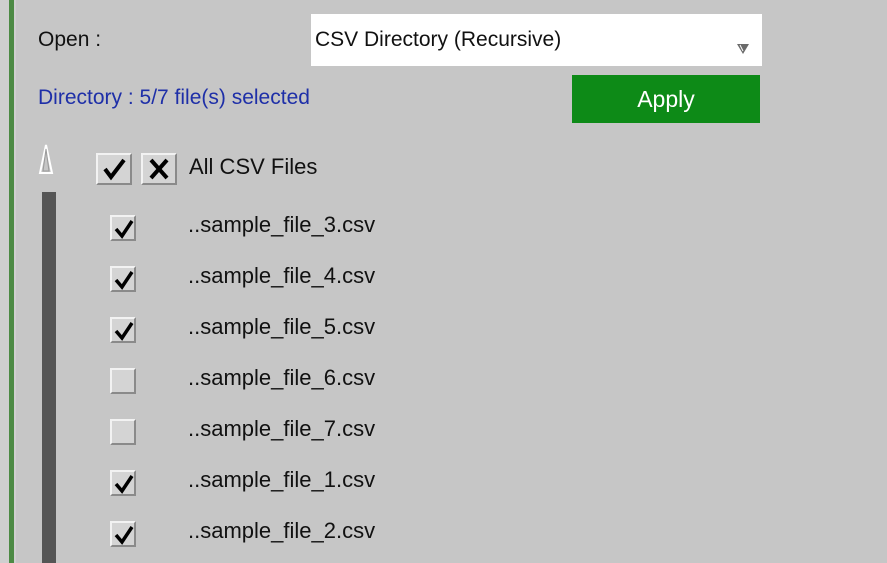 This screenshot has height=563, width=887. What do you see at coordinates (438, 39) in the screenshot?
I see `open-type-selected-value: CSV Directory (Recursive)` at bounding box center [438, 39].